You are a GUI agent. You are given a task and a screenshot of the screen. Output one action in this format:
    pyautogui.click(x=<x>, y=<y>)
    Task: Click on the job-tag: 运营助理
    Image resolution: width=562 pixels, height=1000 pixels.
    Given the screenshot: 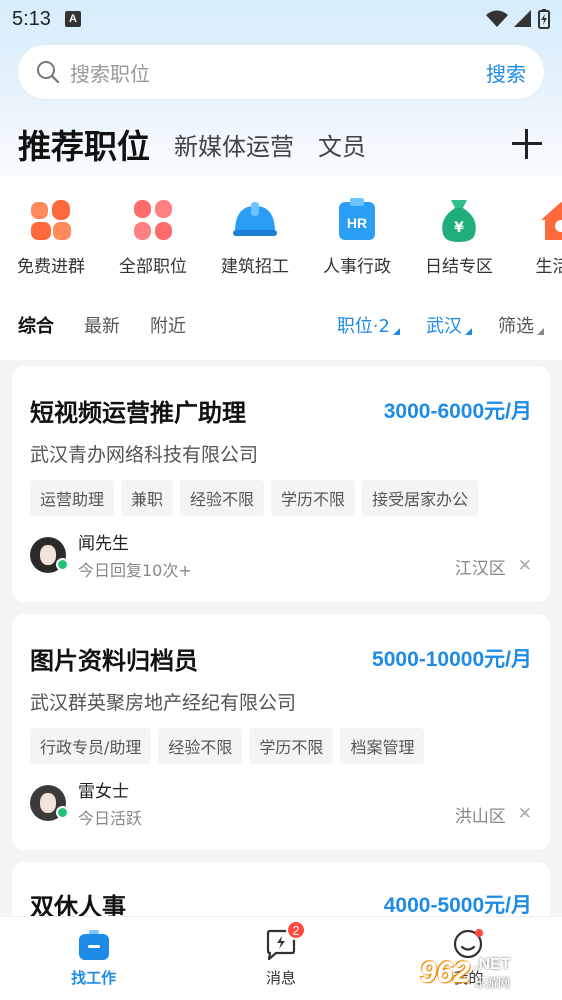 What is the action you would take?
    pyautogui.click(x=72, y=498)
    